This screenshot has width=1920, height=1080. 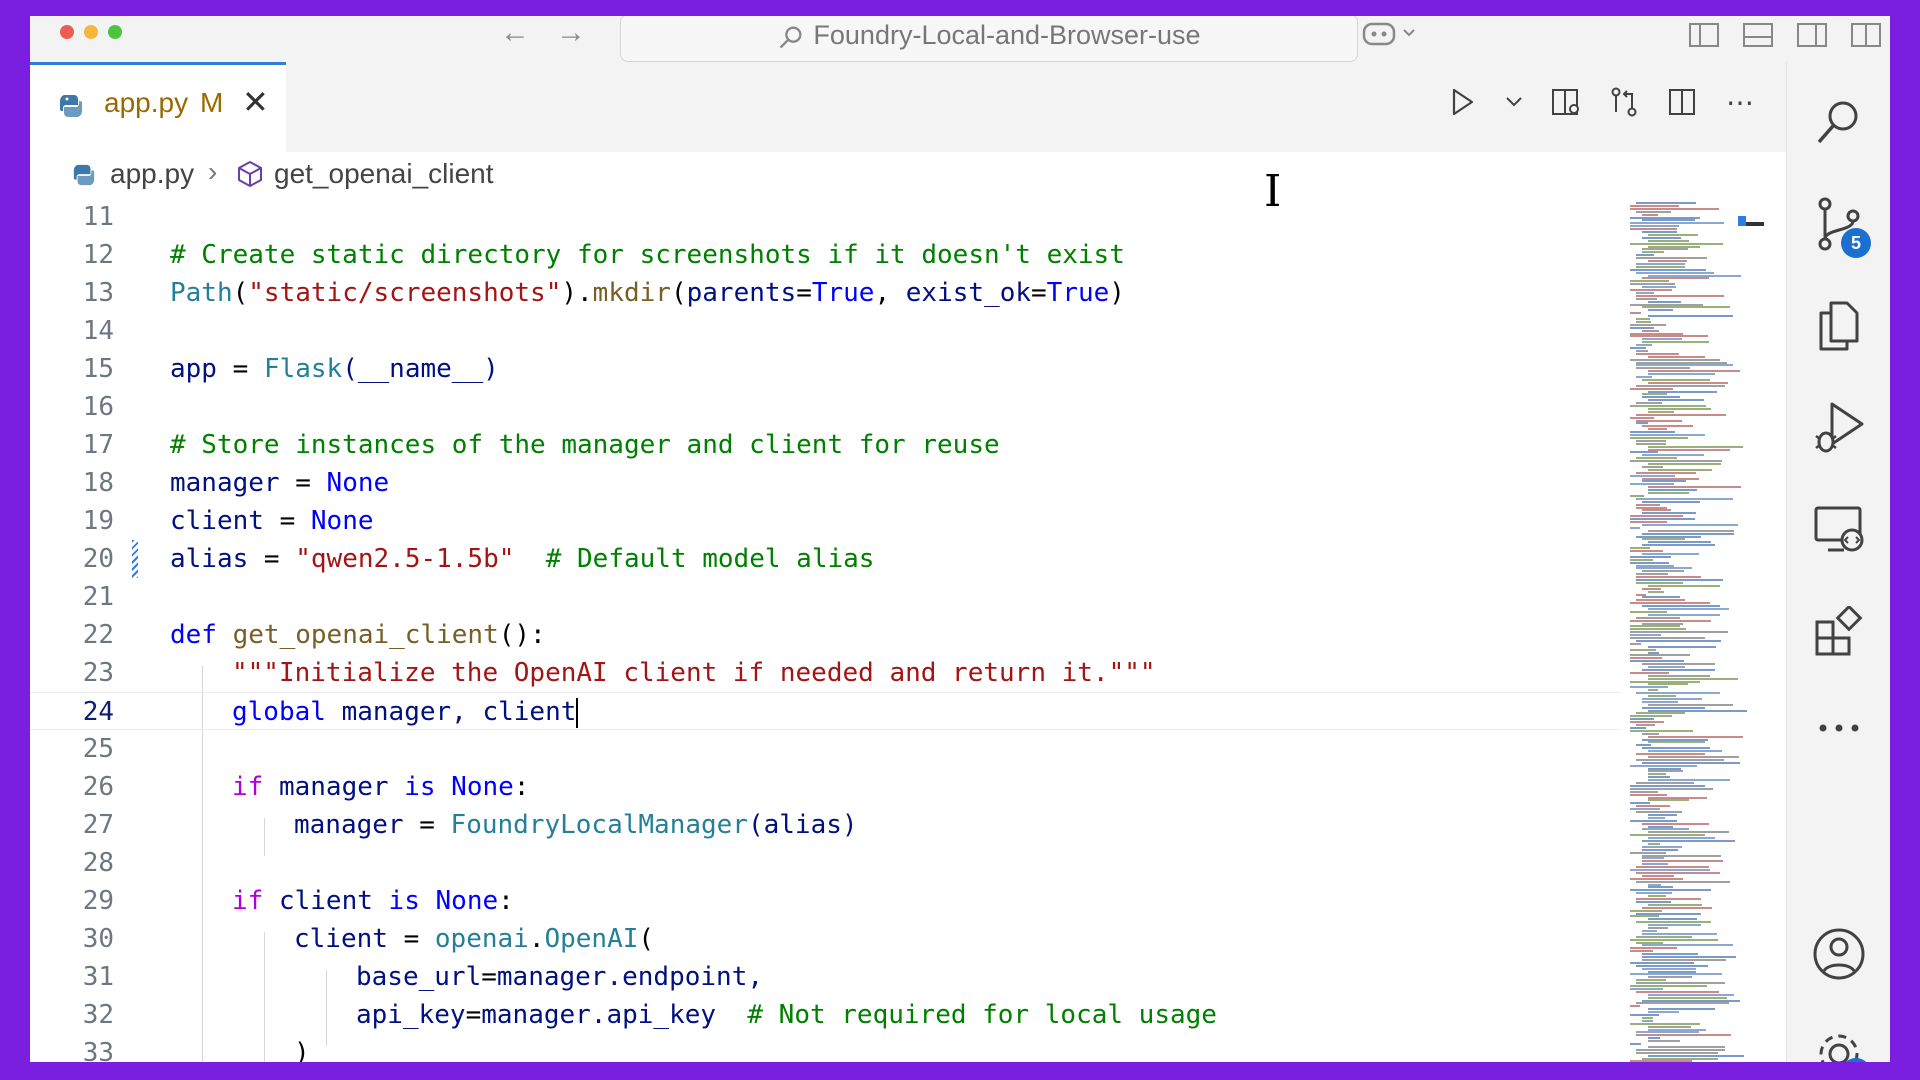 What do you see at coordinates (1624, 102) in the screenshot?
I see `open-changes-icon` at bounding box center [1624, 102].